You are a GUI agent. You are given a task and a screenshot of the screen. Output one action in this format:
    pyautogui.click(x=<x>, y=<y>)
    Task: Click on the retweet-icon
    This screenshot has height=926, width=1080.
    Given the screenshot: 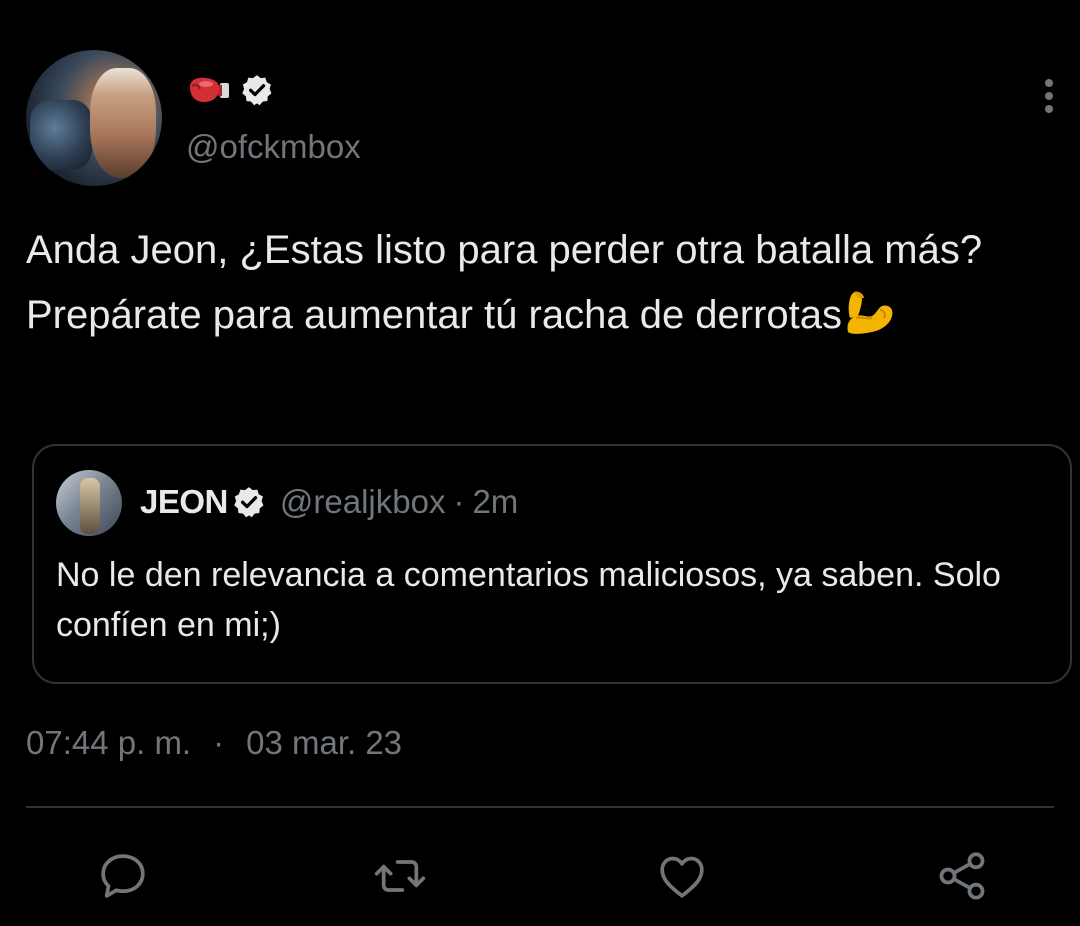 What is the action you would take?
    pyautogui.click(x=400, y=876)
    